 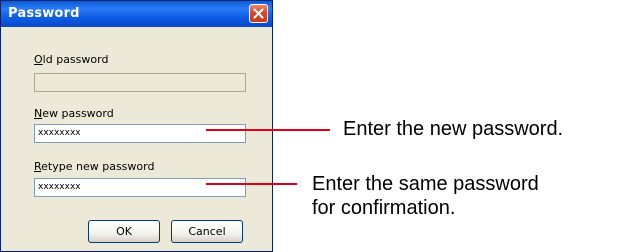 What do you see at coordinates (140, 133) in the screenshot?
I see `new-password-field: xxxxxxxx` at bounding box center [140, 133].